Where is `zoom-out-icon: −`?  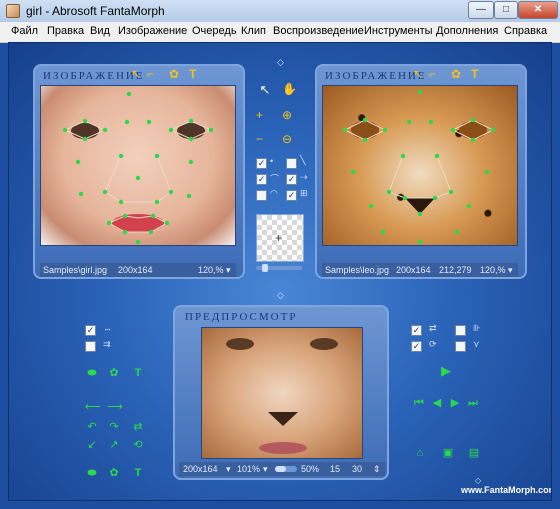
zoom-out-icon: − is located at coordinates (259, 139).